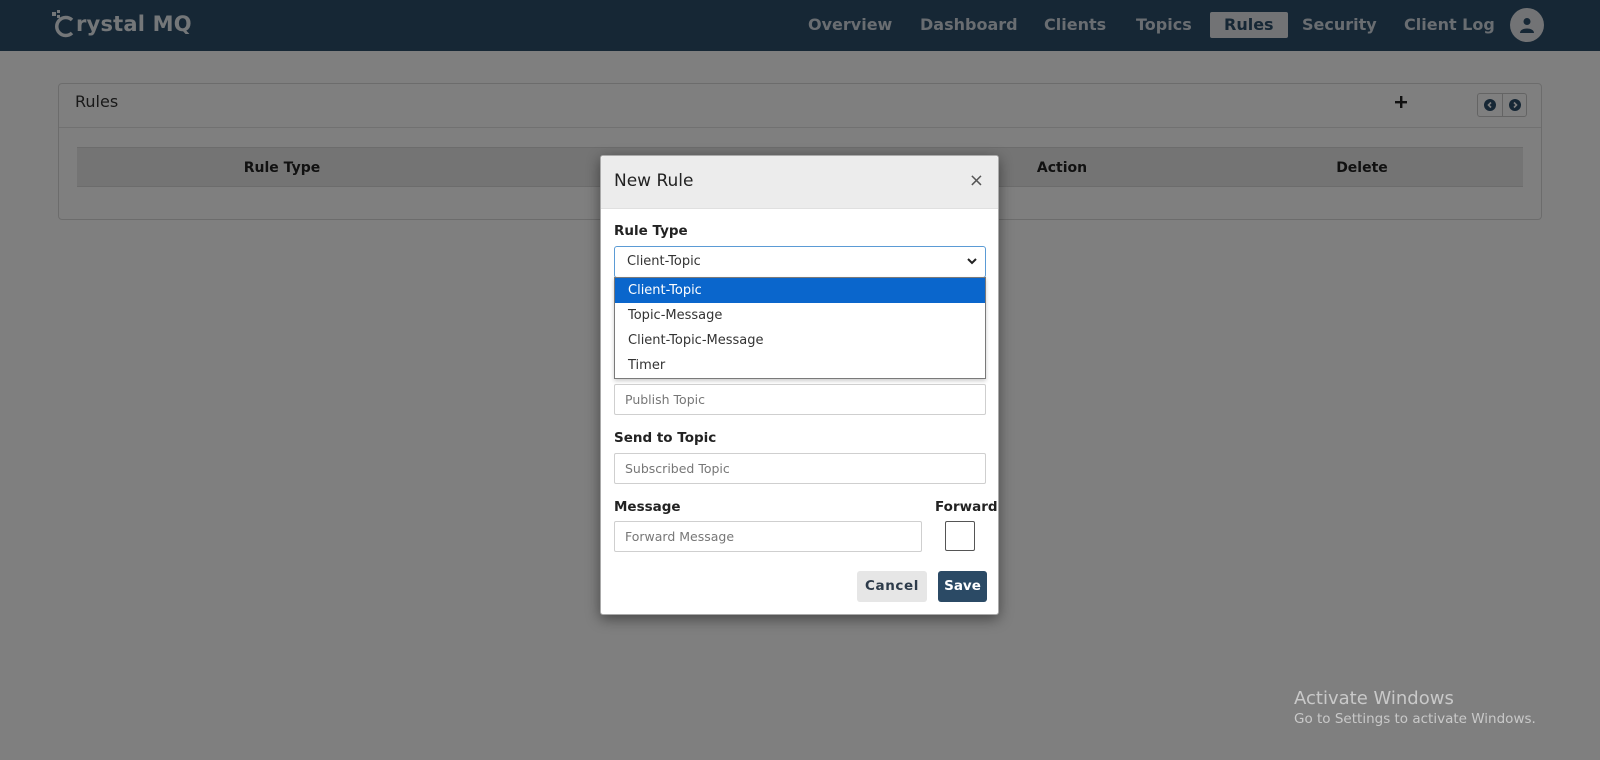  Describe the element at coordinates (665, 438) in the screenshot. I see `send-to-topic-label: Send to Topic` at that location.